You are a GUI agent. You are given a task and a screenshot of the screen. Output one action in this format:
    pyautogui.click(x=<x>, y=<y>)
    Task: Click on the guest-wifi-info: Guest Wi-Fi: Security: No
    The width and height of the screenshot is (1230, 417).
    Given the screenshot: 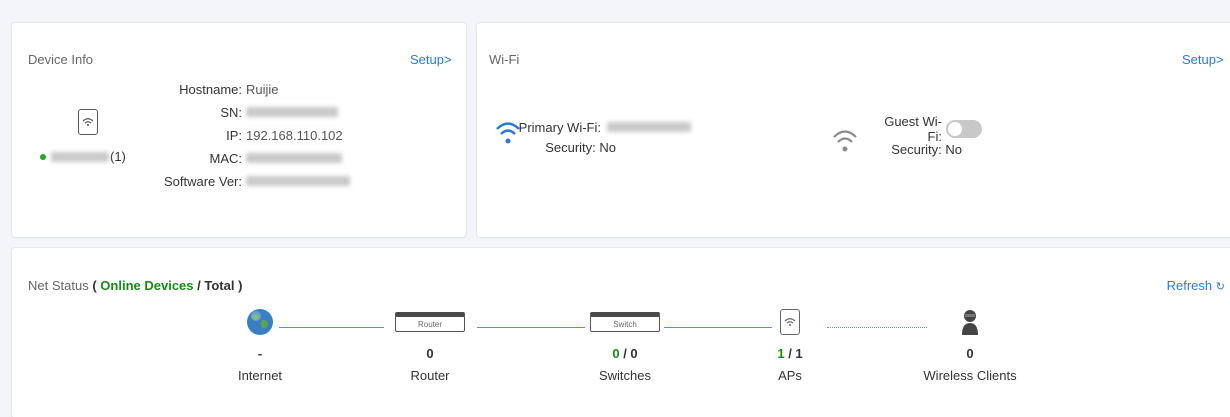 What is the action you would take?
    pyautogui.click(x=927, y=136)
    